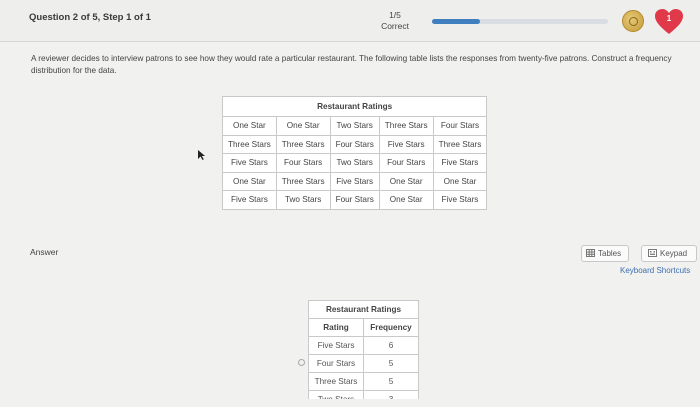  I want to click on ratings-table-title: Restaurant Ratings, so click(354, 106).